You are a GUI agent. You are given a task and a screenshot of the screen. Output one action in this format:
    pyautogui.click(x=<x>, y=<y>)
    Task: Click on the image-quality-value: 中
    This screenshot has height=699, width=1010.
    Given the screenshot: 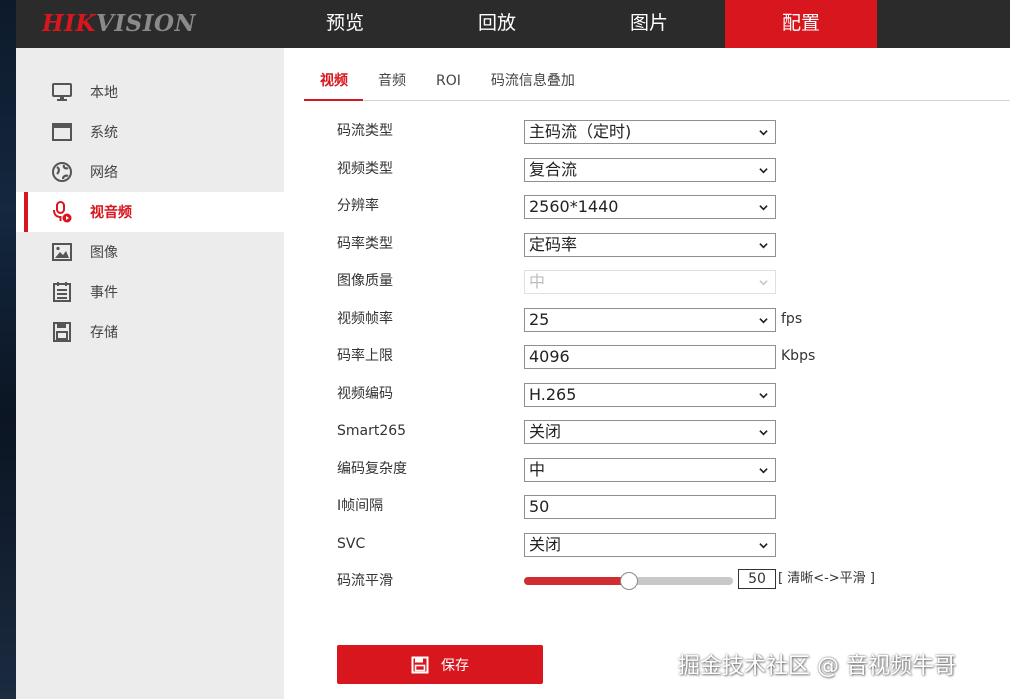 What is the action you would take?
    pyautogui.click(x=537, y=281)
    